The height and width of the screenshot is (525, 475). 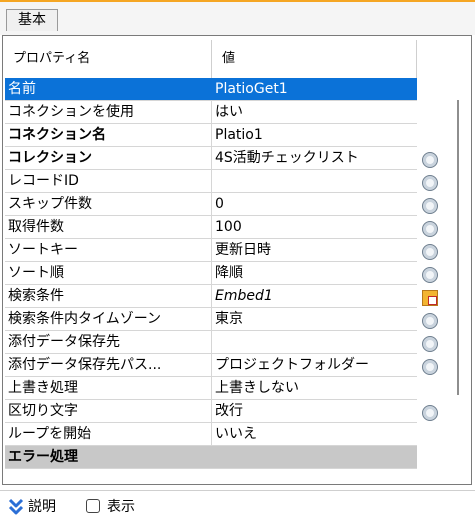 What do you see at coordinates (314, 296) in the screenshot?
I see `property-value-cell: Embed1` at bounding box center [314, 296].